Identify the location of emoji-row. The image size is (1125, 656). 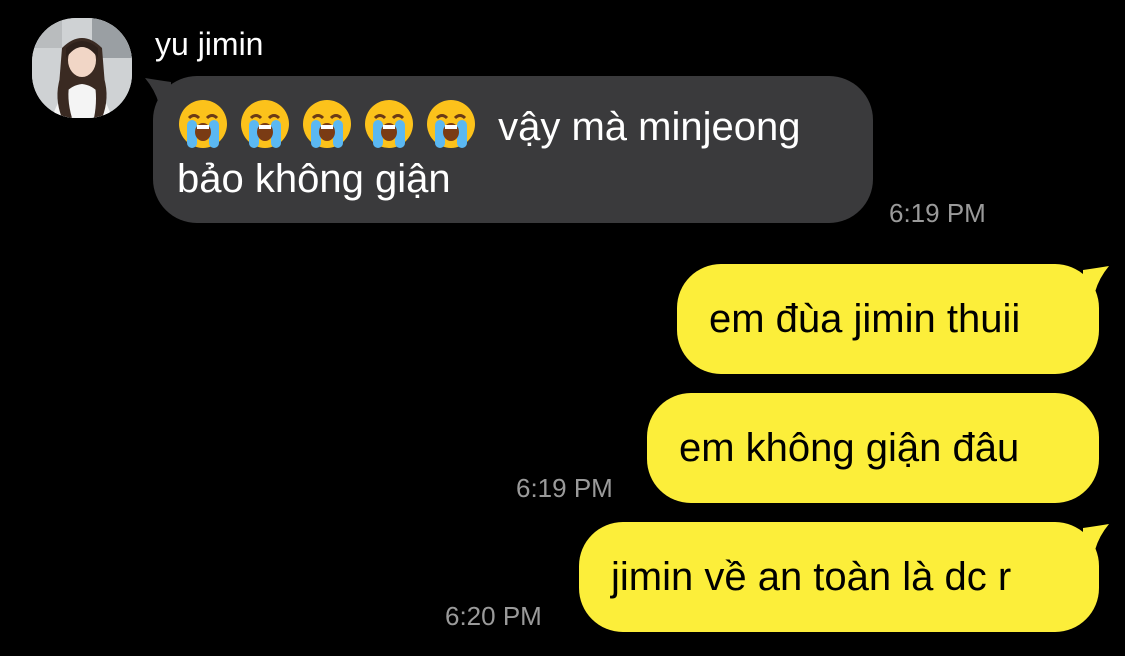
(337, 124).